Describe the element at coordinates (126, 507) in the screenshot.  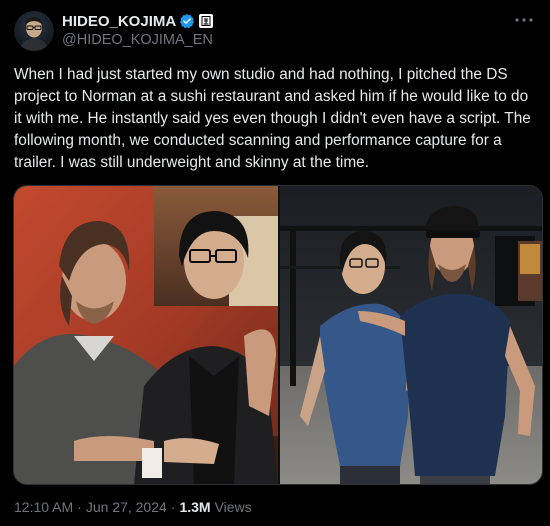
I see `tweet-date: Jun 27, 2024` at that location.